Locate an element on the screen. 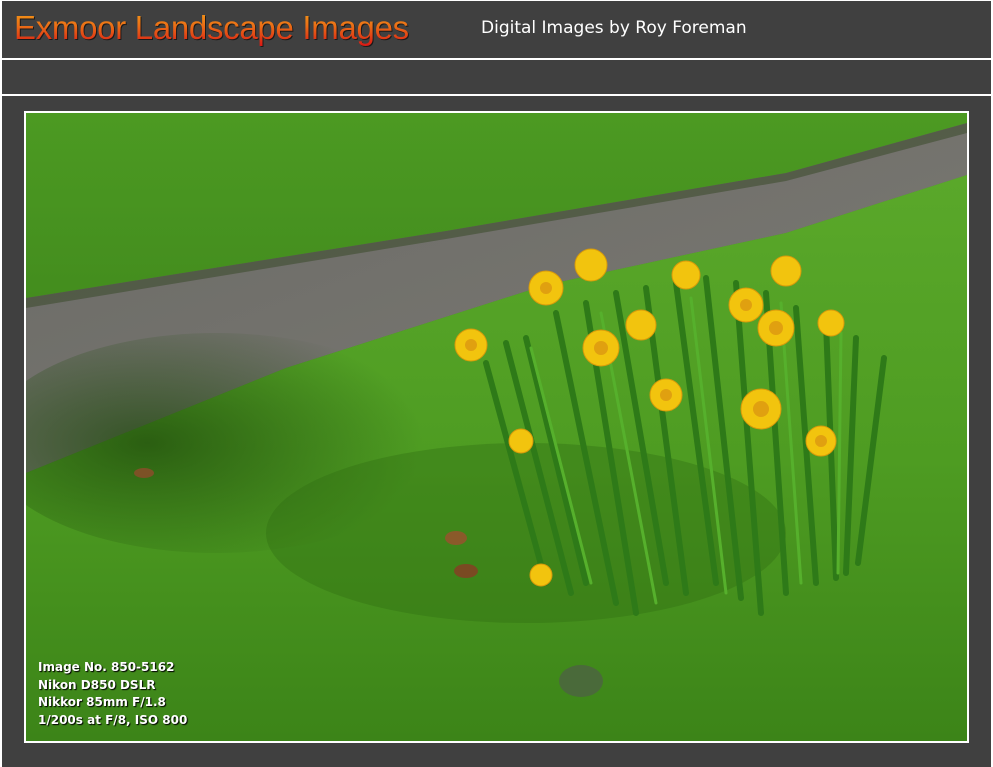 Image resolution: width=993 pixels, height=767 pixels. camera-model: Nikon D850 DSLR is located at coordinates (97, 684).